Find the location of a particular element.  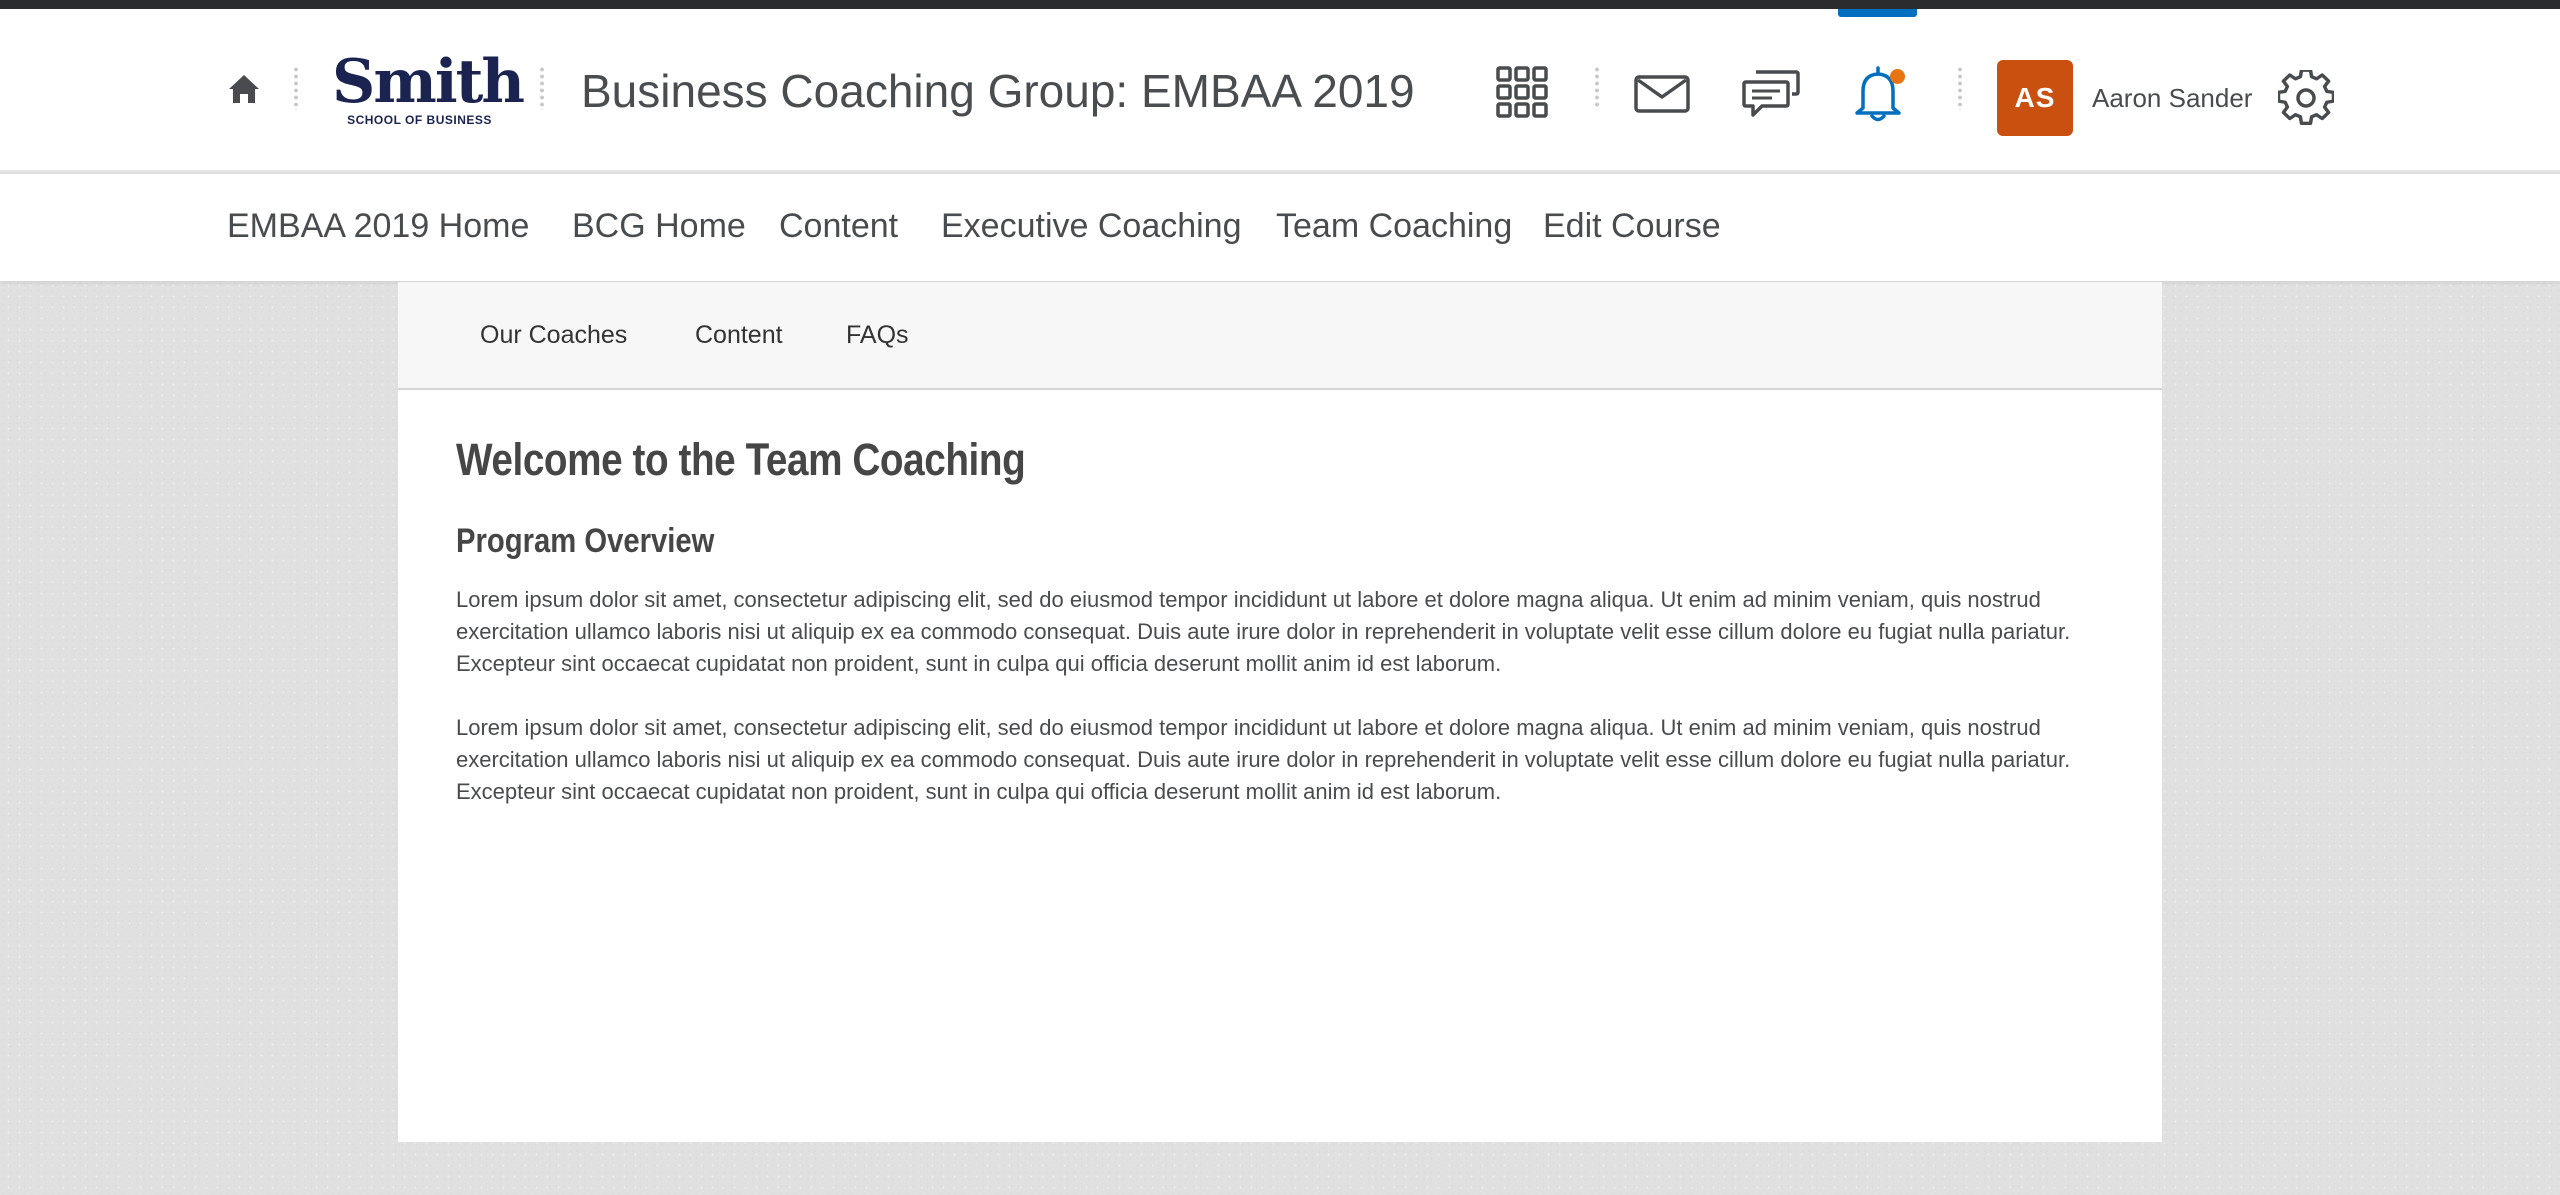

nav-item-embaa-home: EMBAA 2019 Home is located at coordinates (378, 226).